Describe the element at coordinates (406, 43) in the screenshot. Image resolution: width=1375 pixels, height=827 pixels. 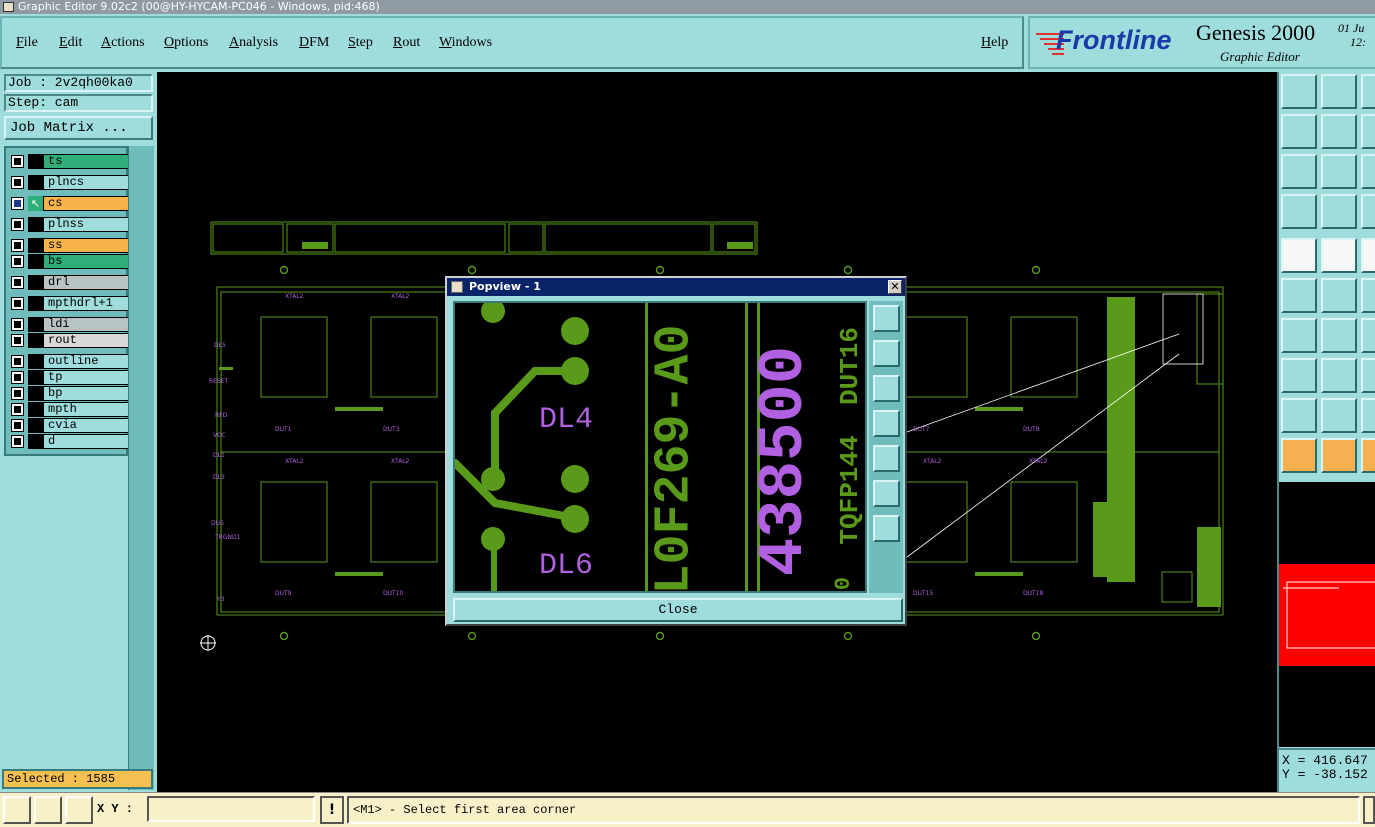
I see `menu-rout: Rout` at that location.